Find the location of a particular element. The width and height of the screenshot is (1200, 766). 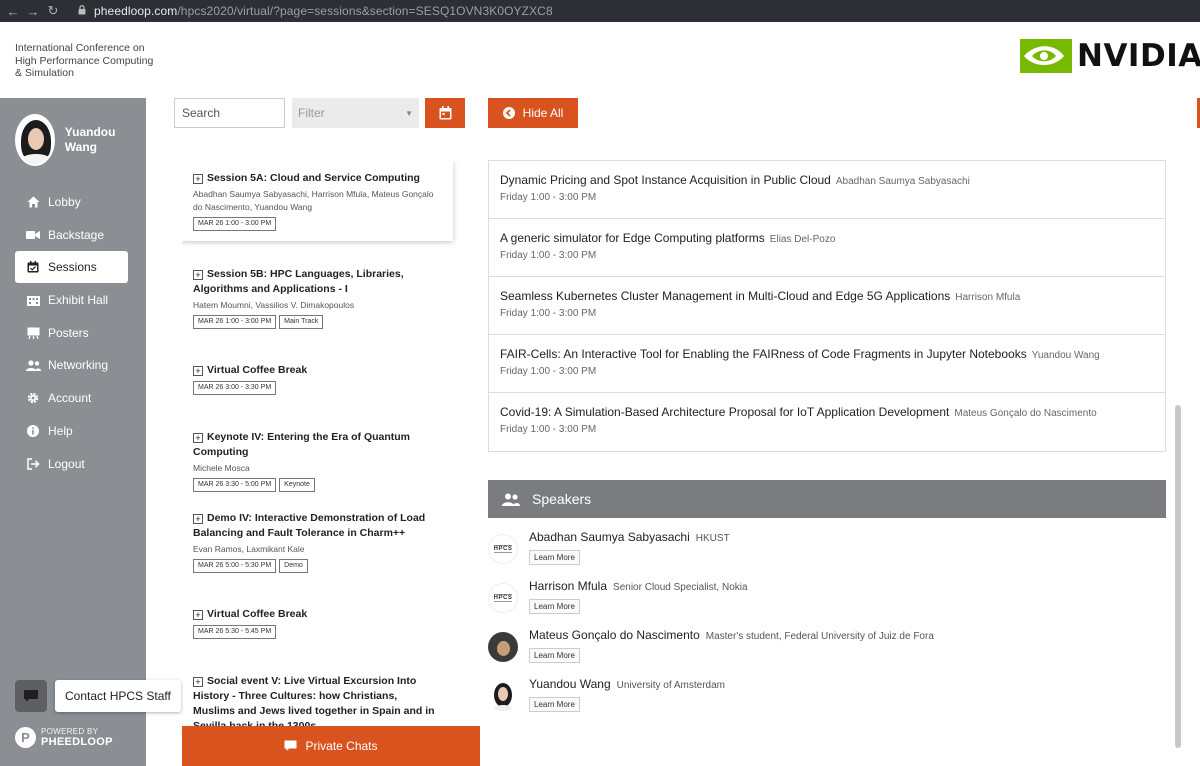

contact-staff-label: Contact HPCS Staff is located at coordinates (118, 696).